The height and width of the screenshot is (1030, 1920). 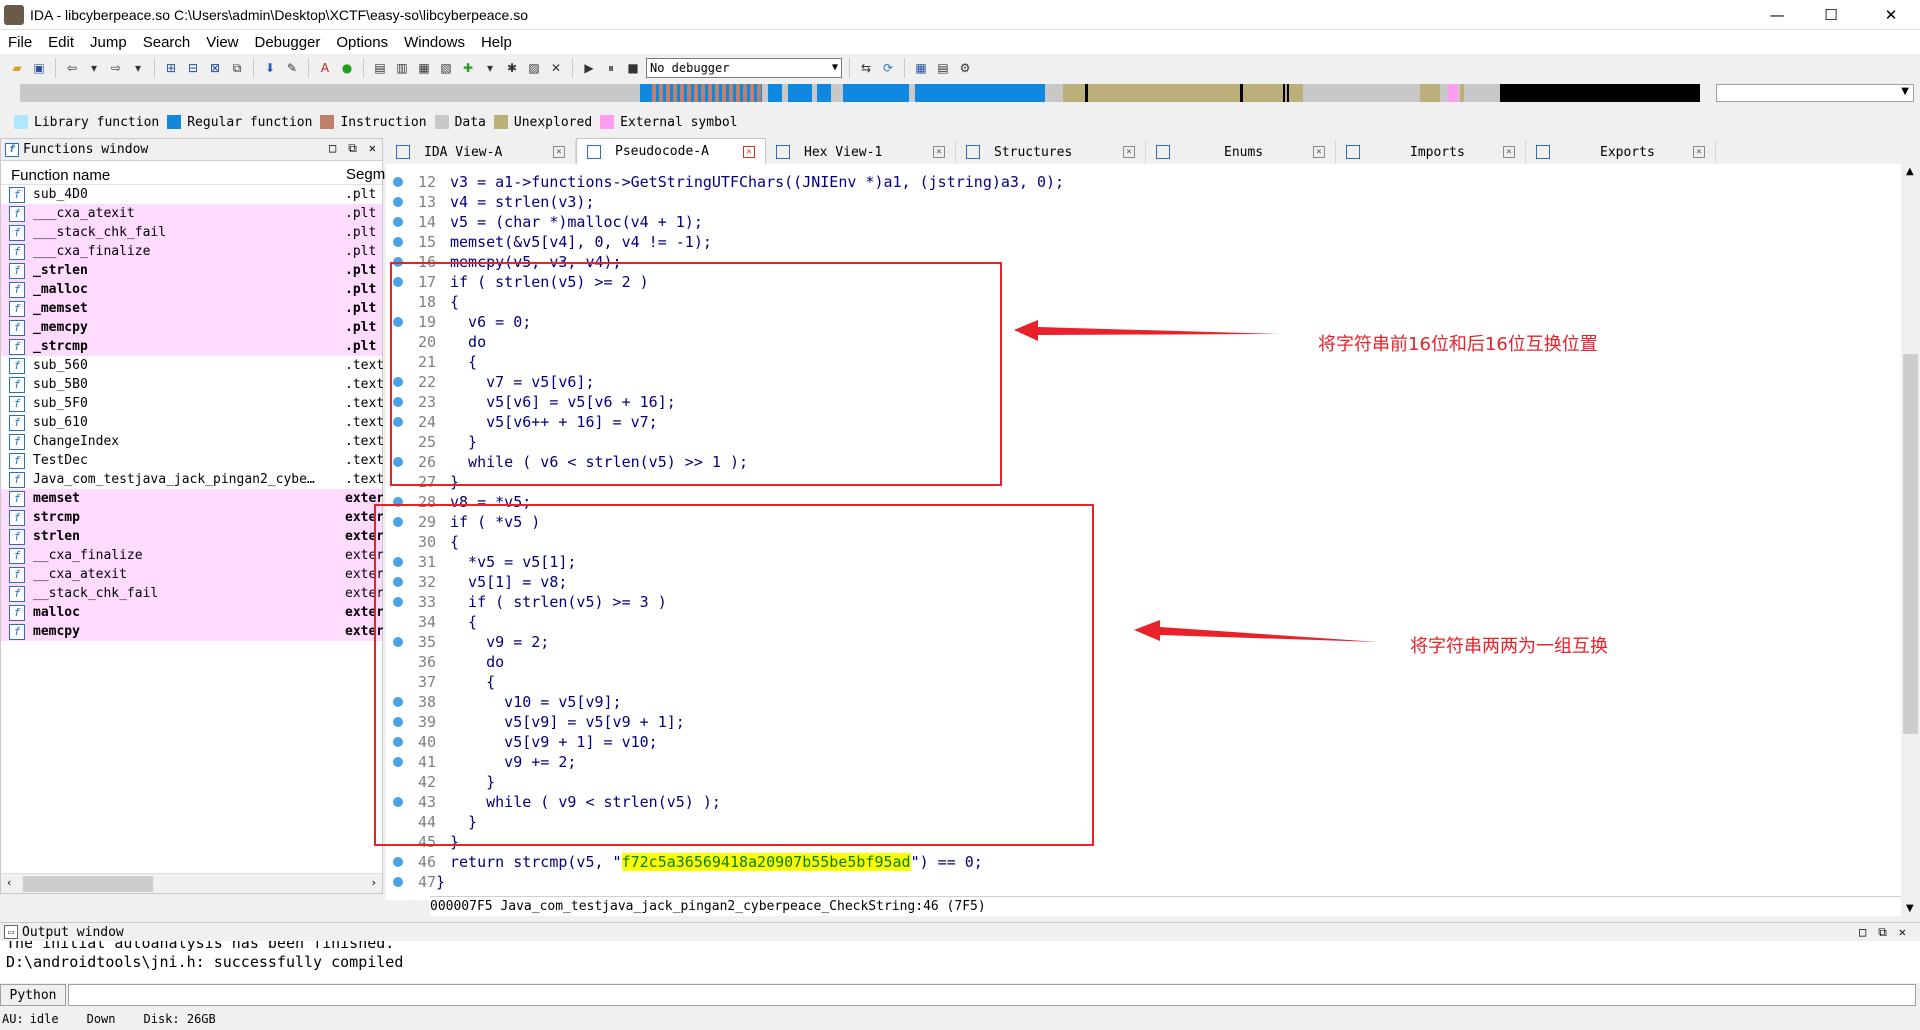 I want to click on menu-search: Search, so click(x=167, y=42).